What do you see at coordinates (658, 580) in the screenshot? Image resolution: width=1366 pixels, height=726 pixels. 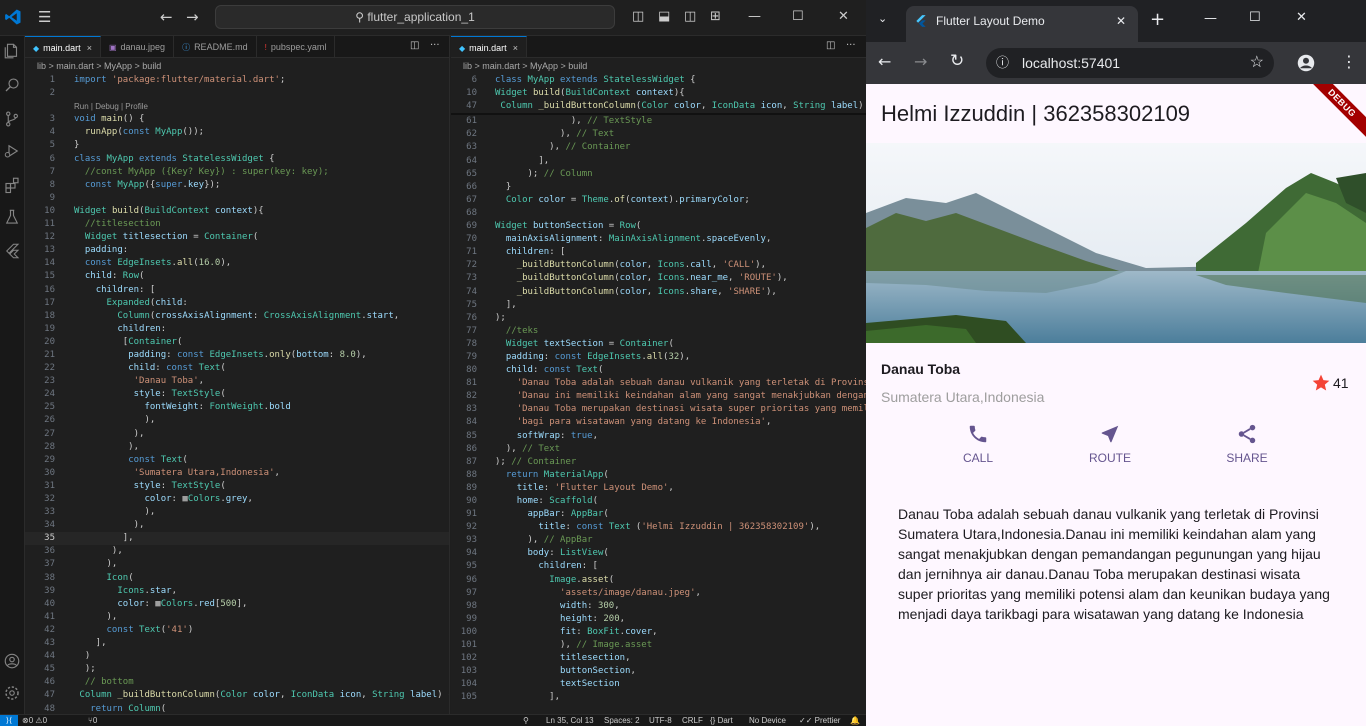 I see `code-line: 96 Image.asset(` at bounding box center [658, 580].